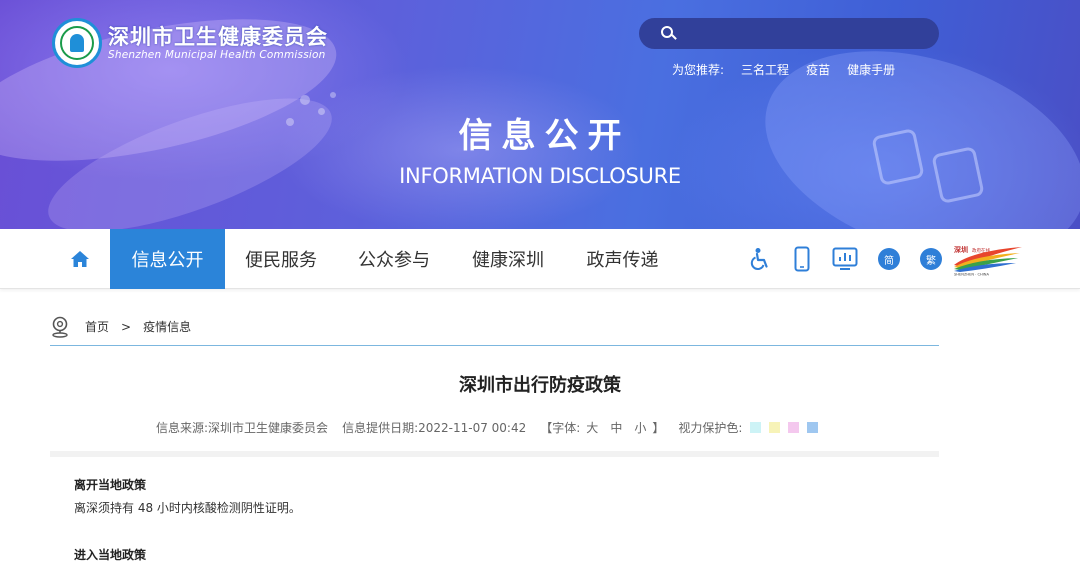 Image resolution: width=1080 pixels, height=567 pixels. Describe the element at coordinates (889, 259) in the screenshot. I see `simplified-chinese-button: 简` at that location.